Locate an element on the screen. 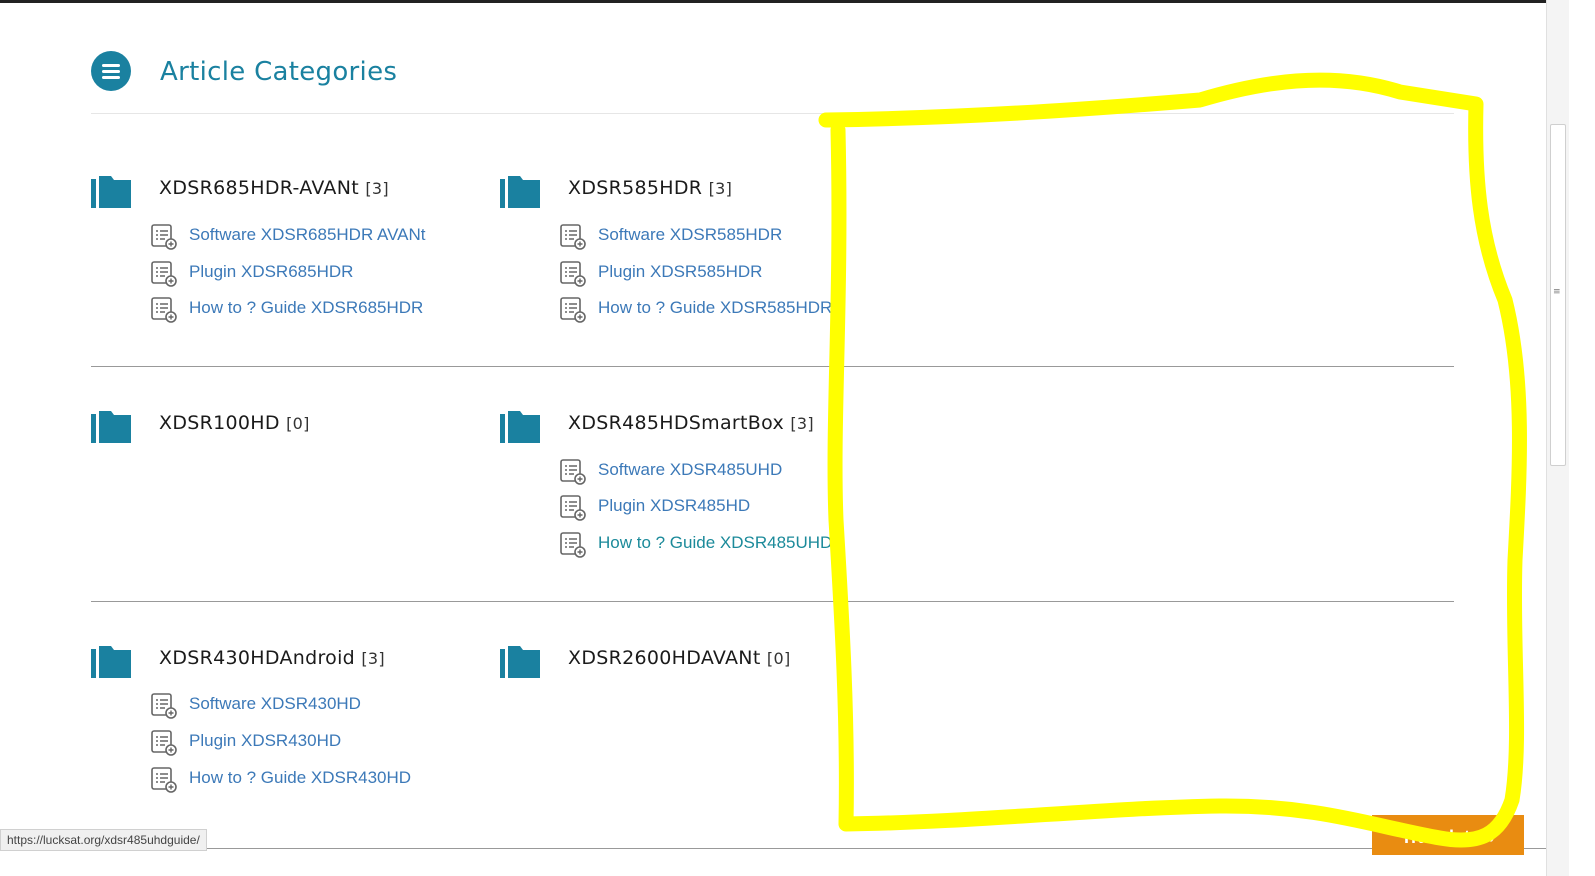  translate-button: Translate » is located at coordinates (1448, 835).